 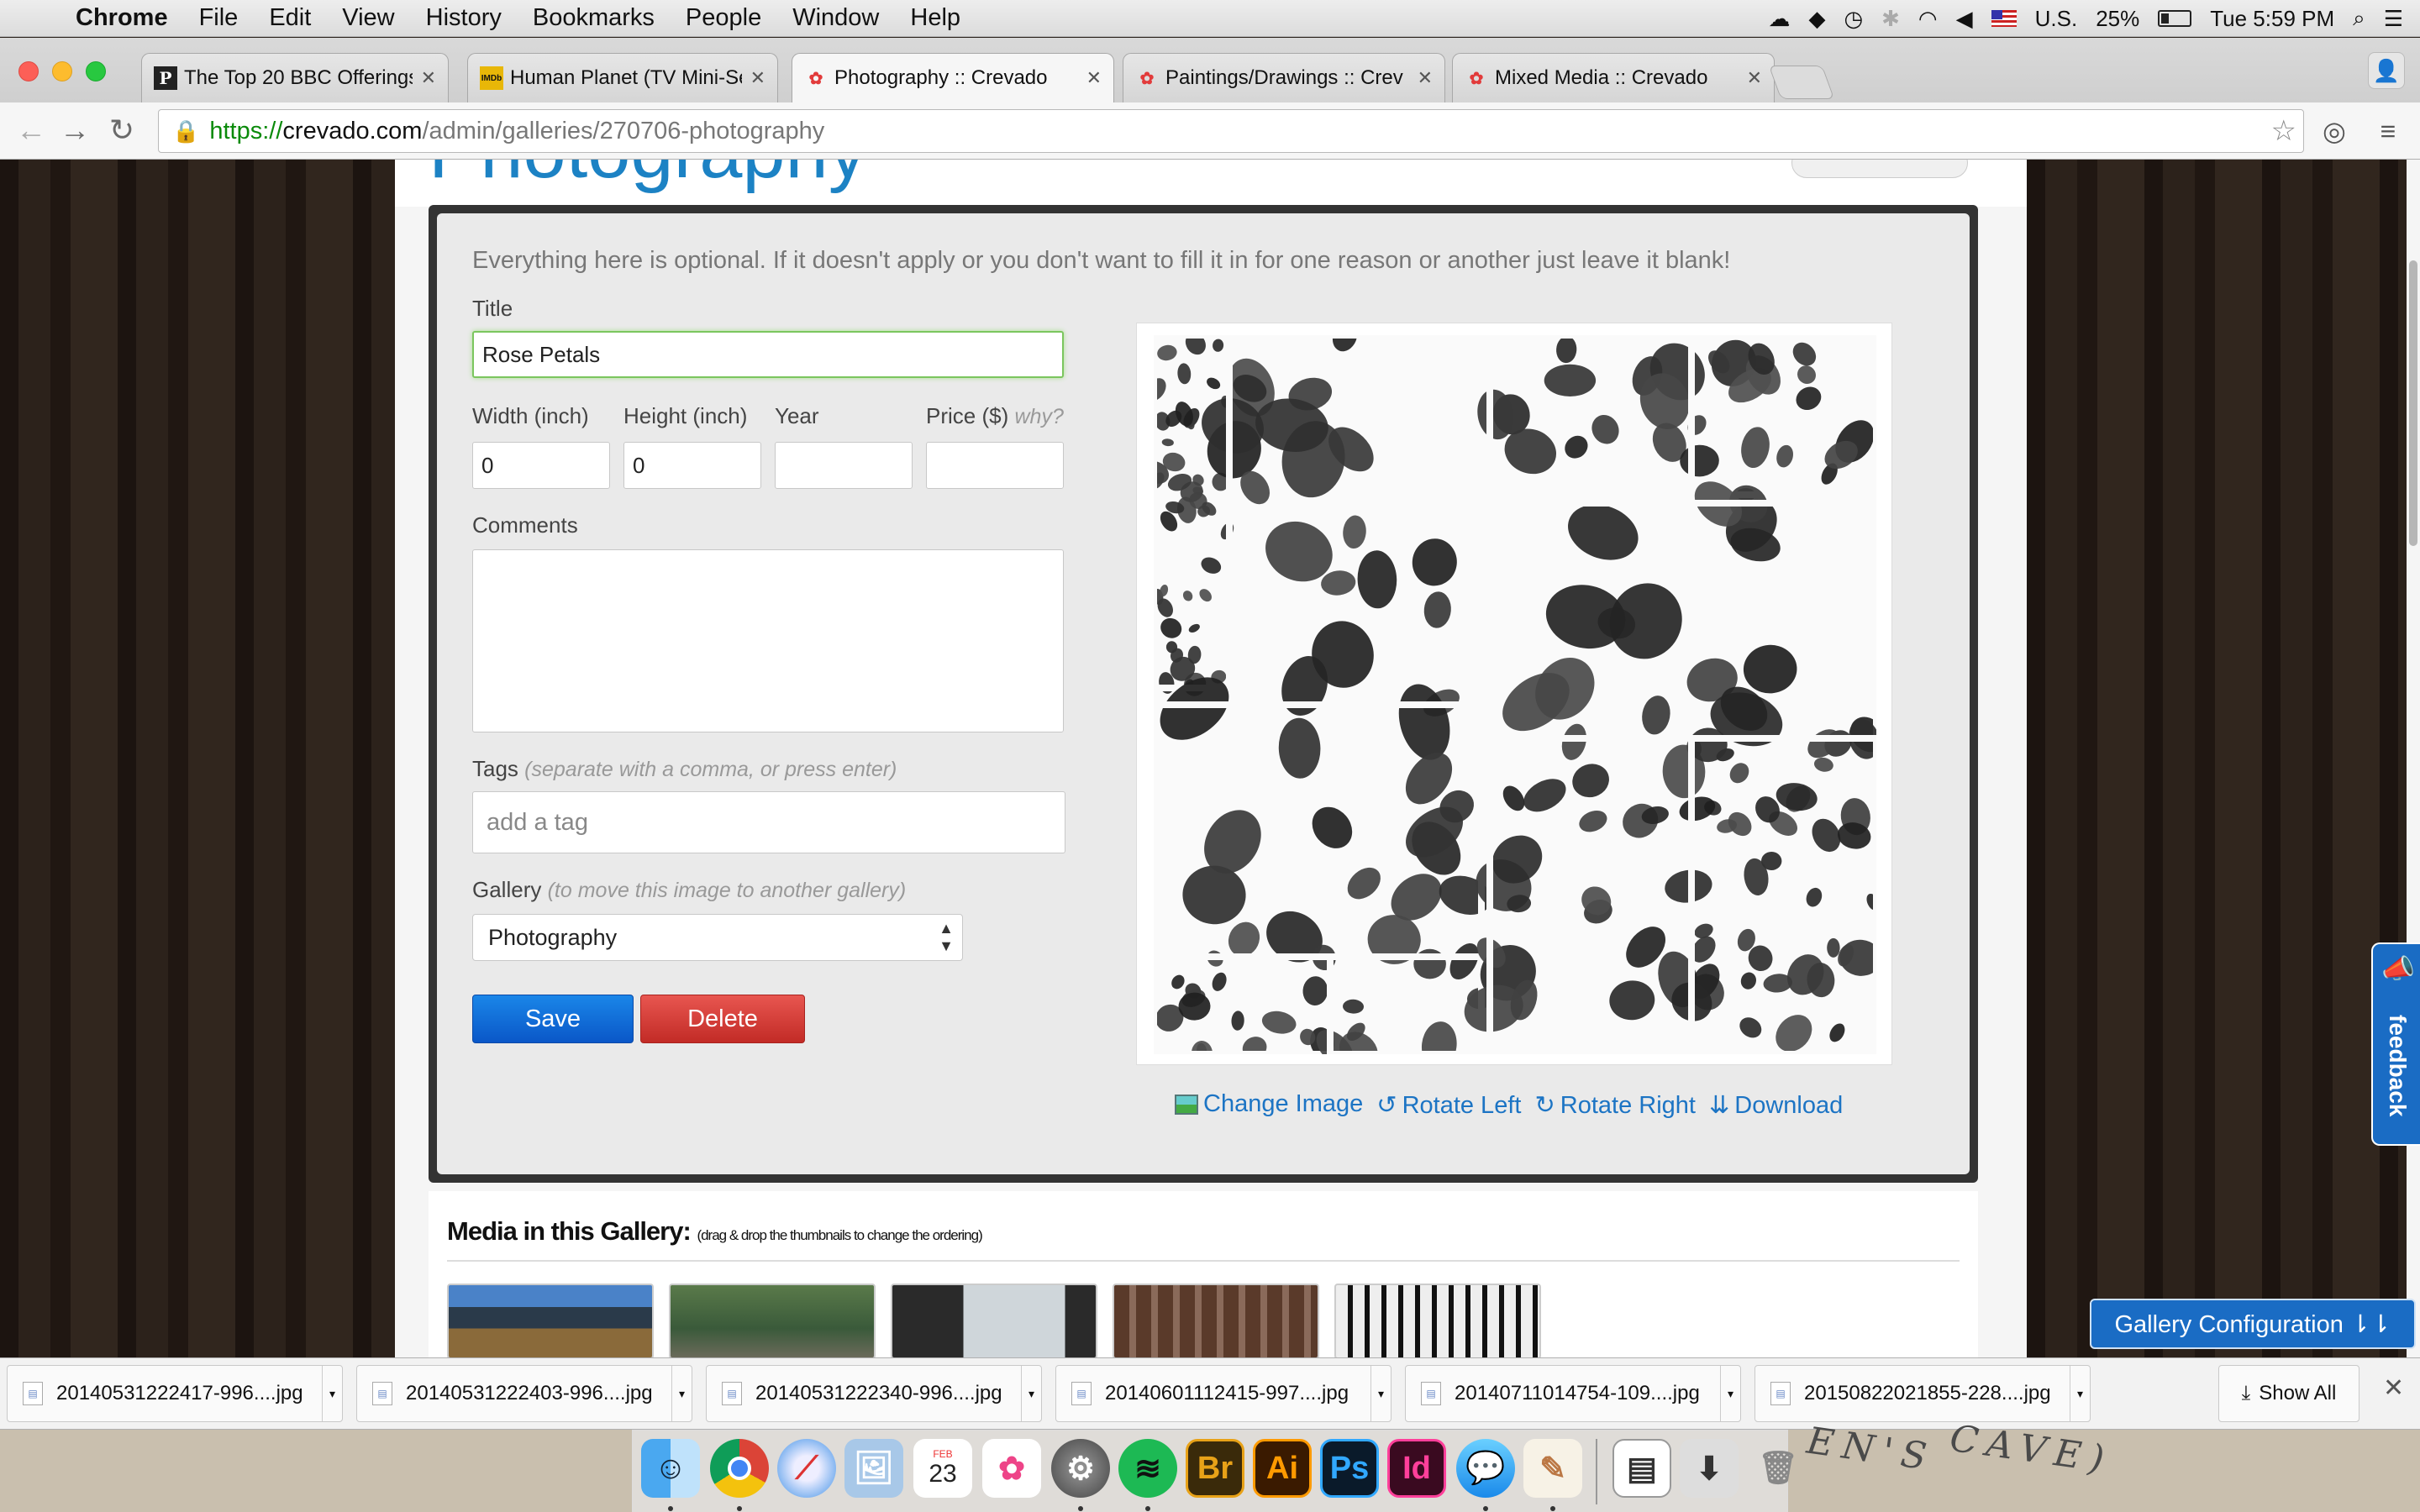 I want to click on indesign-icon: Id, so click(x=1416, y=1468).